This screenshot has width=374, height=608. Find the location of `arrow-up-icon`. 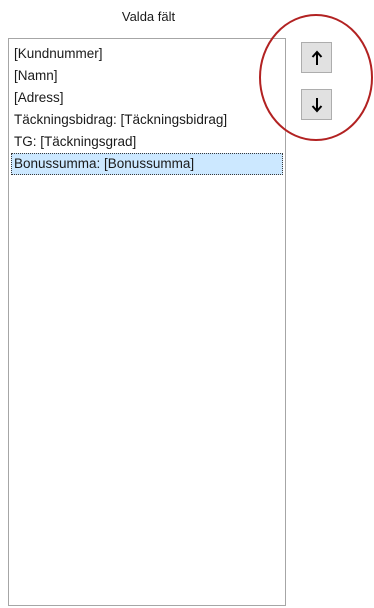

arrow-up-icon is located at coordinates (316, 57).